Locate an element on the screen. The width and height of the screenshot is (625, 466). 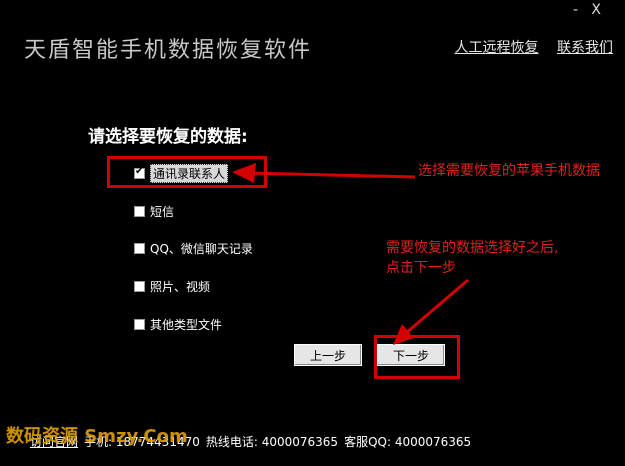
annotation-select: 选择需要恢复的苹果手机数据 is located at coordinates (509, 171).